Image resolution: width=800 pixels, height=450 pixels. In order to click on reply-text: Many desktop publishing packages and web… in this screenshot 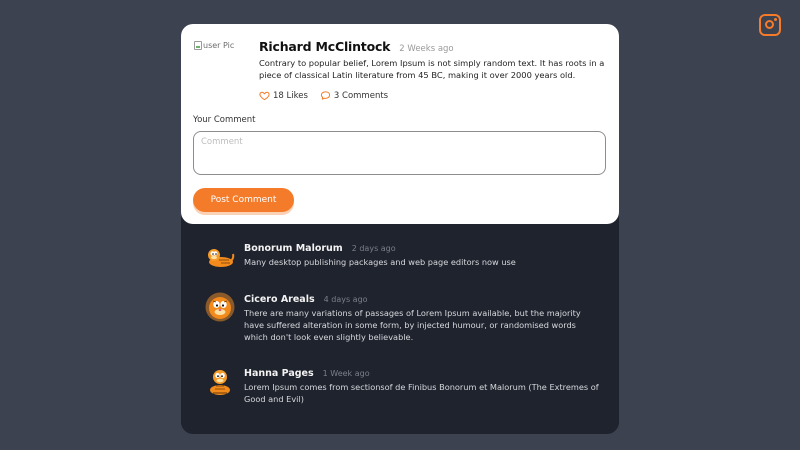, I will do `click(380, 262)`.